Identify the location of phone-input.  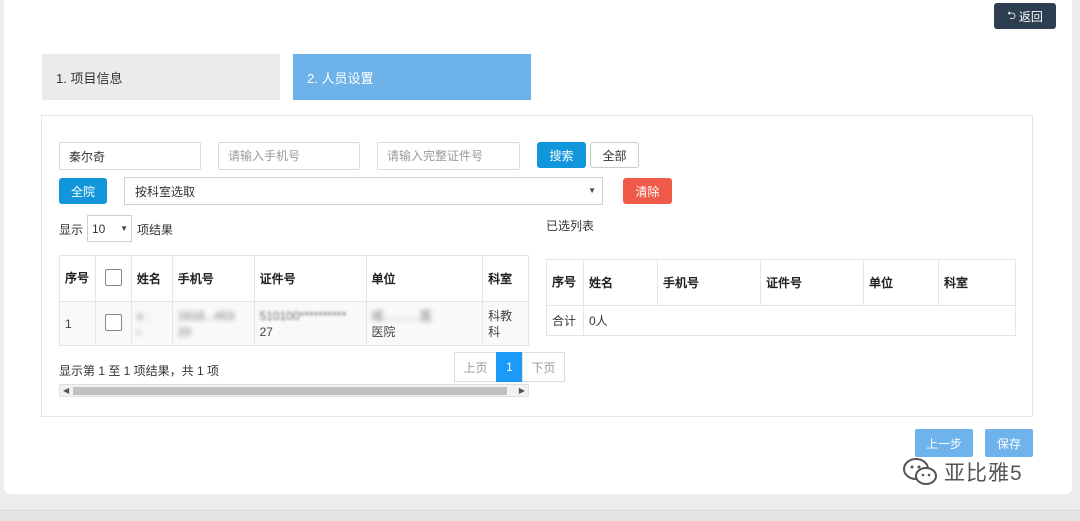
(289, 156).